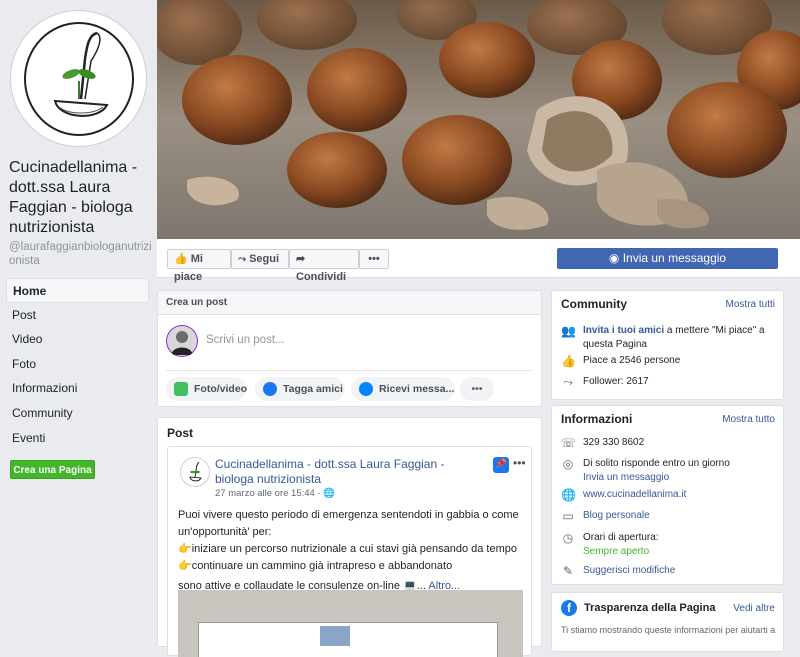 This screenshot has height=657, width=800. Describe the element at coordinates (597, 419) in the screenshot. I see `info-title: Informazioni` at that location.